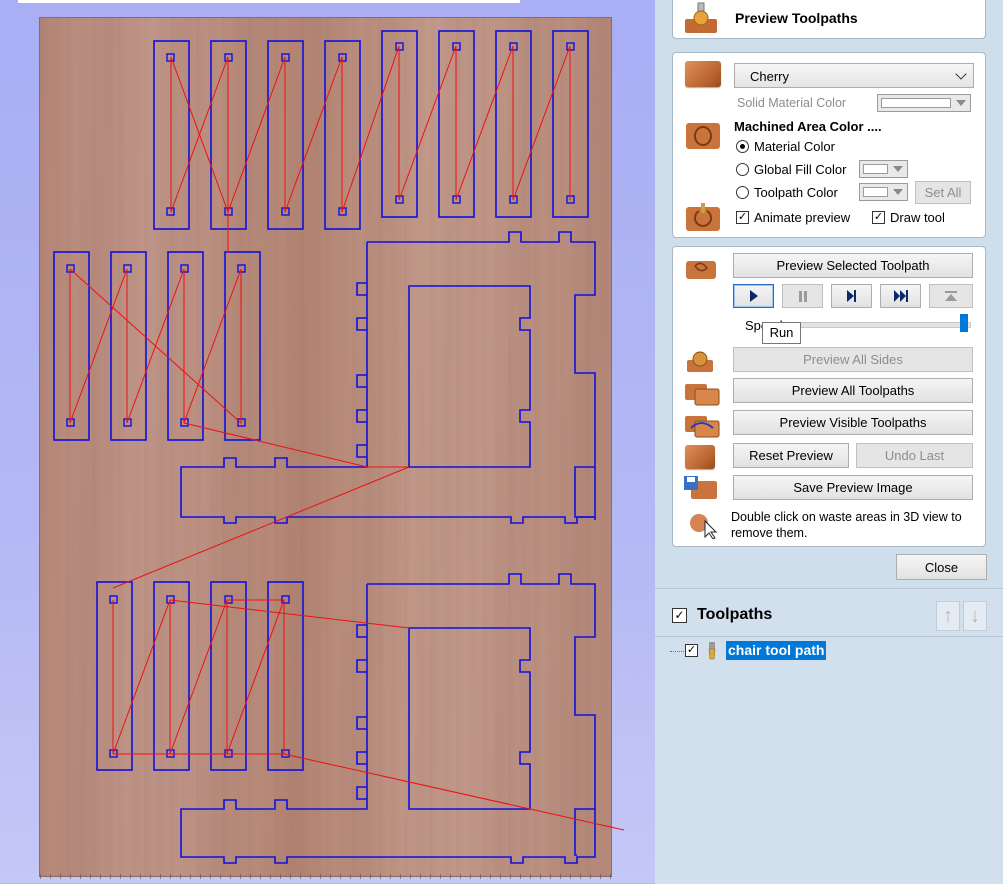 The height and width of the screenshot is (884, 1003). What do you see at coordinates (853, 359) in the screenshot?
I see `preview-all-sides-button: Preview All Sides` at bounding box center [853, 359].